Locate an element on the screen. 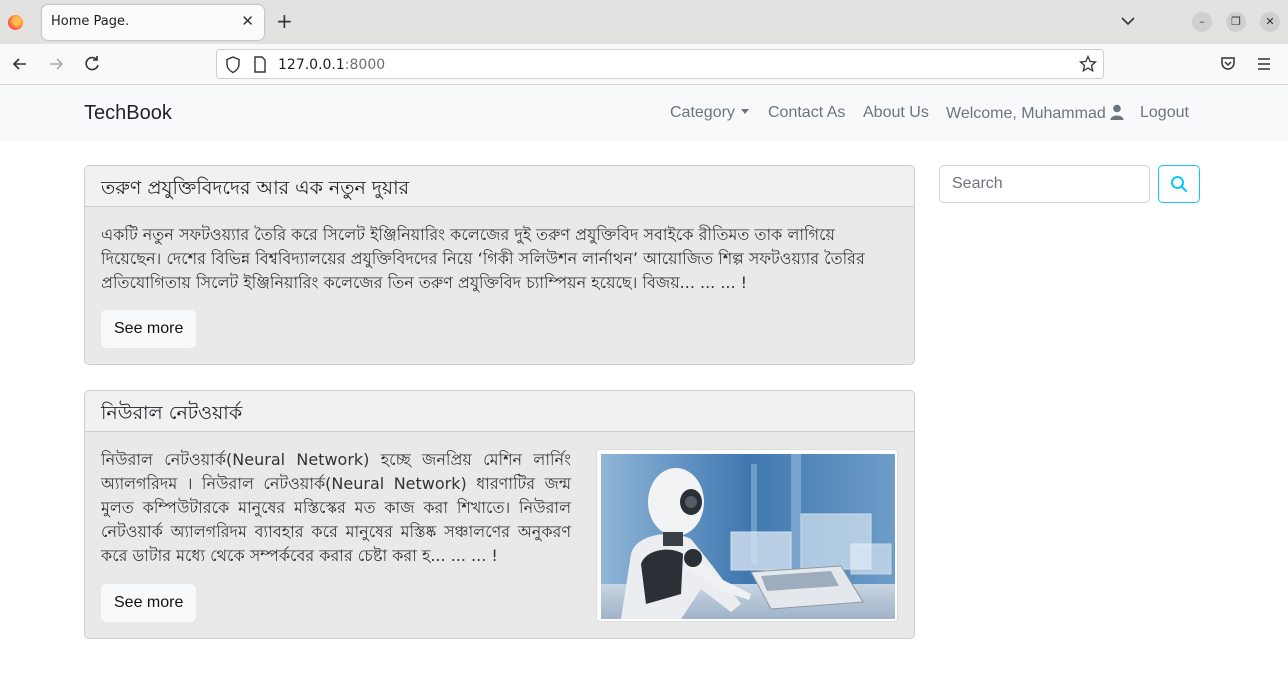  tab-title: Home Page. is located at coordinates (90, 21).